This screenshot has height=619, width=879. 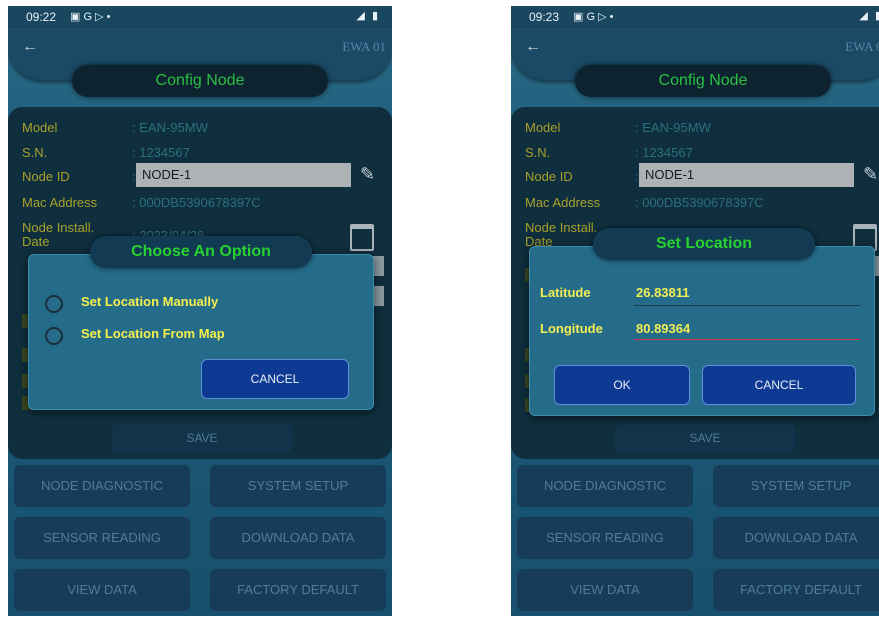 I want to click on field-label: Node Install., so click(x=58, y=227).